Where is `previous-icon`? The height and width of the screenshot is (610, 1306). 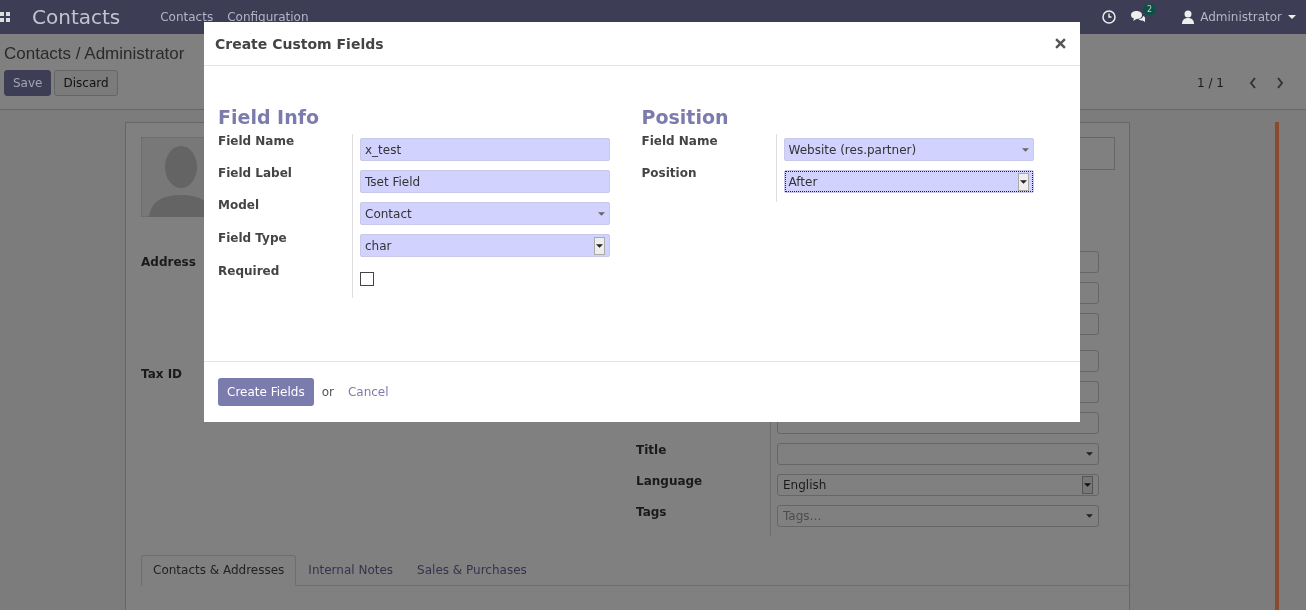
previous-icon is located at coordinates (1253, 83).